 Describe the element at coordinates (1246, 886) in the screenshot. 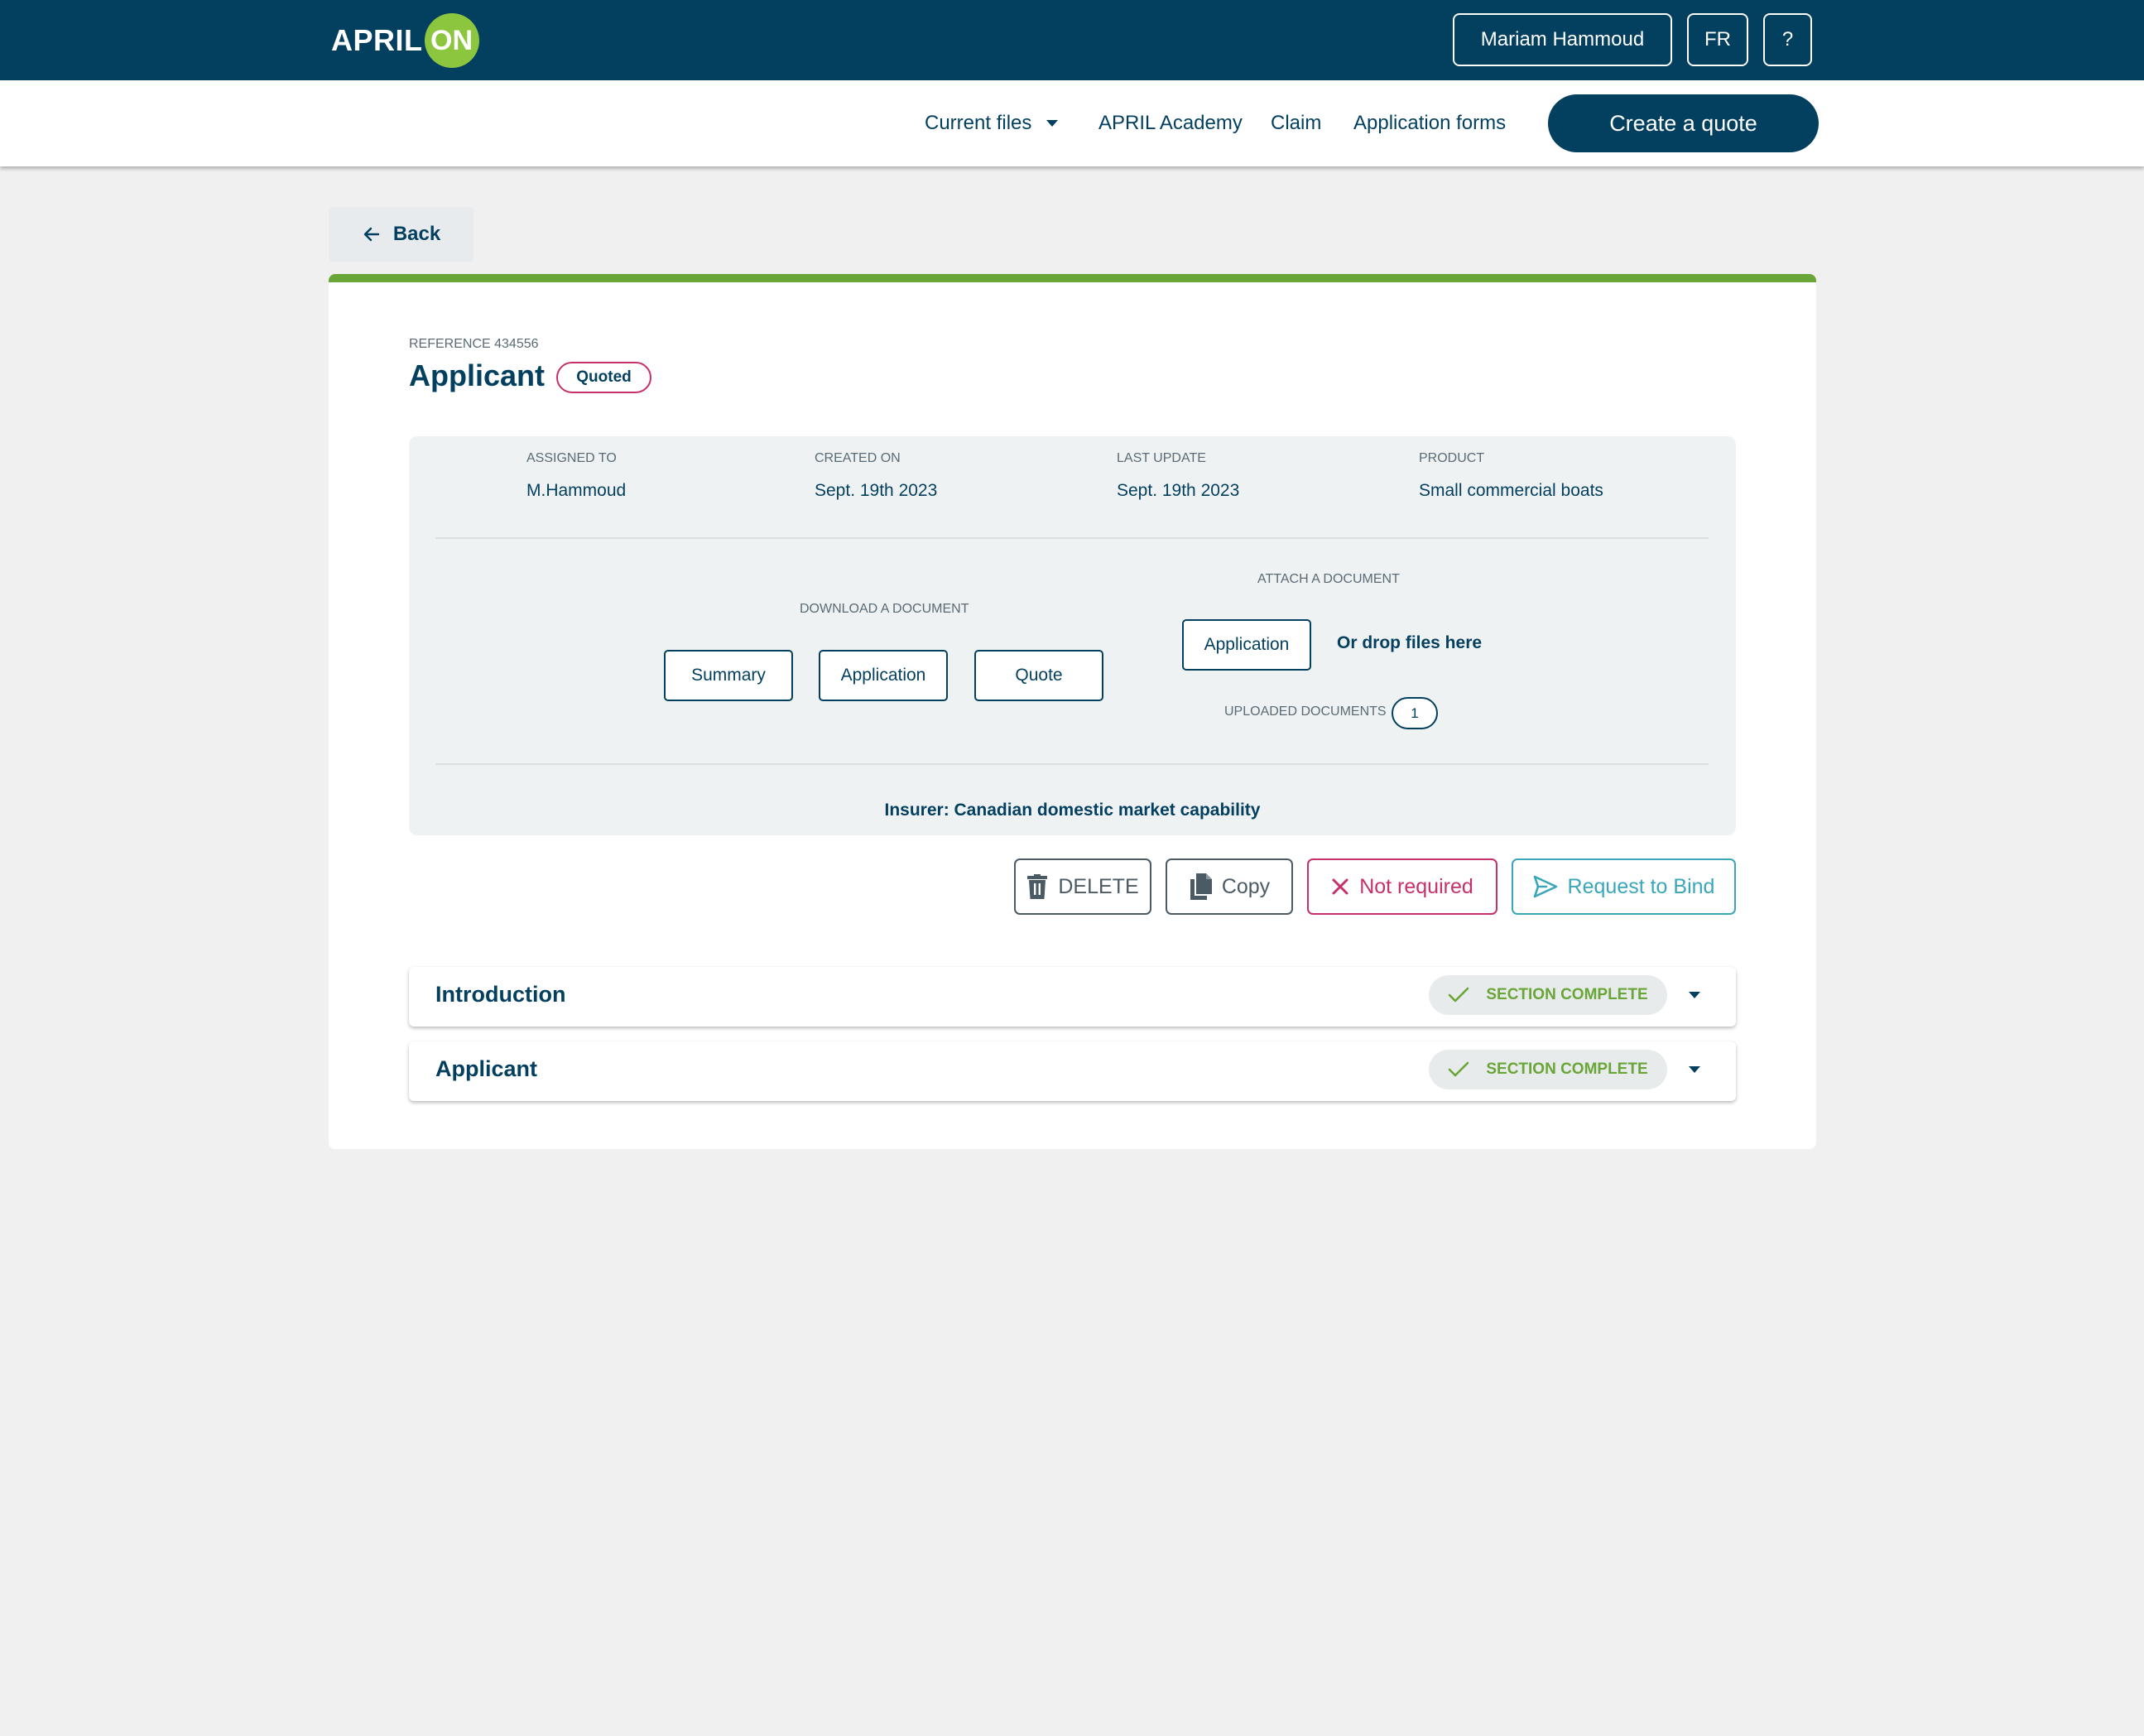

I see `copy-label: Copy` at that location.